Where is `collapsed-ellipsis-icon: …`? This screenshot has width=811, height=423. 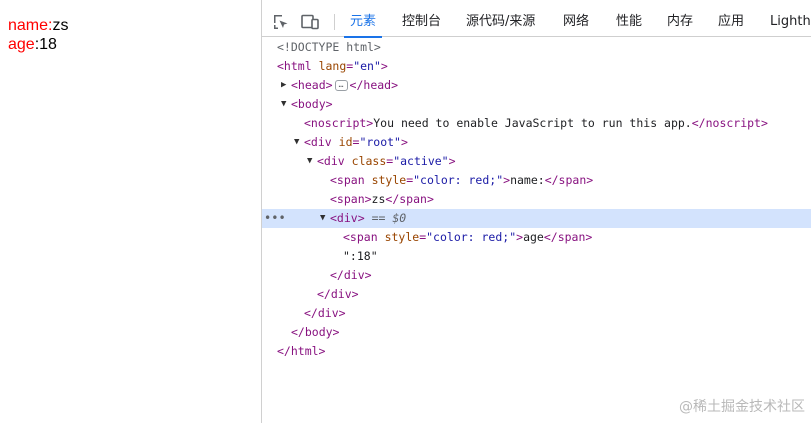 collapsed-ellipsis-icon: … is located at coordinates (341, 85).